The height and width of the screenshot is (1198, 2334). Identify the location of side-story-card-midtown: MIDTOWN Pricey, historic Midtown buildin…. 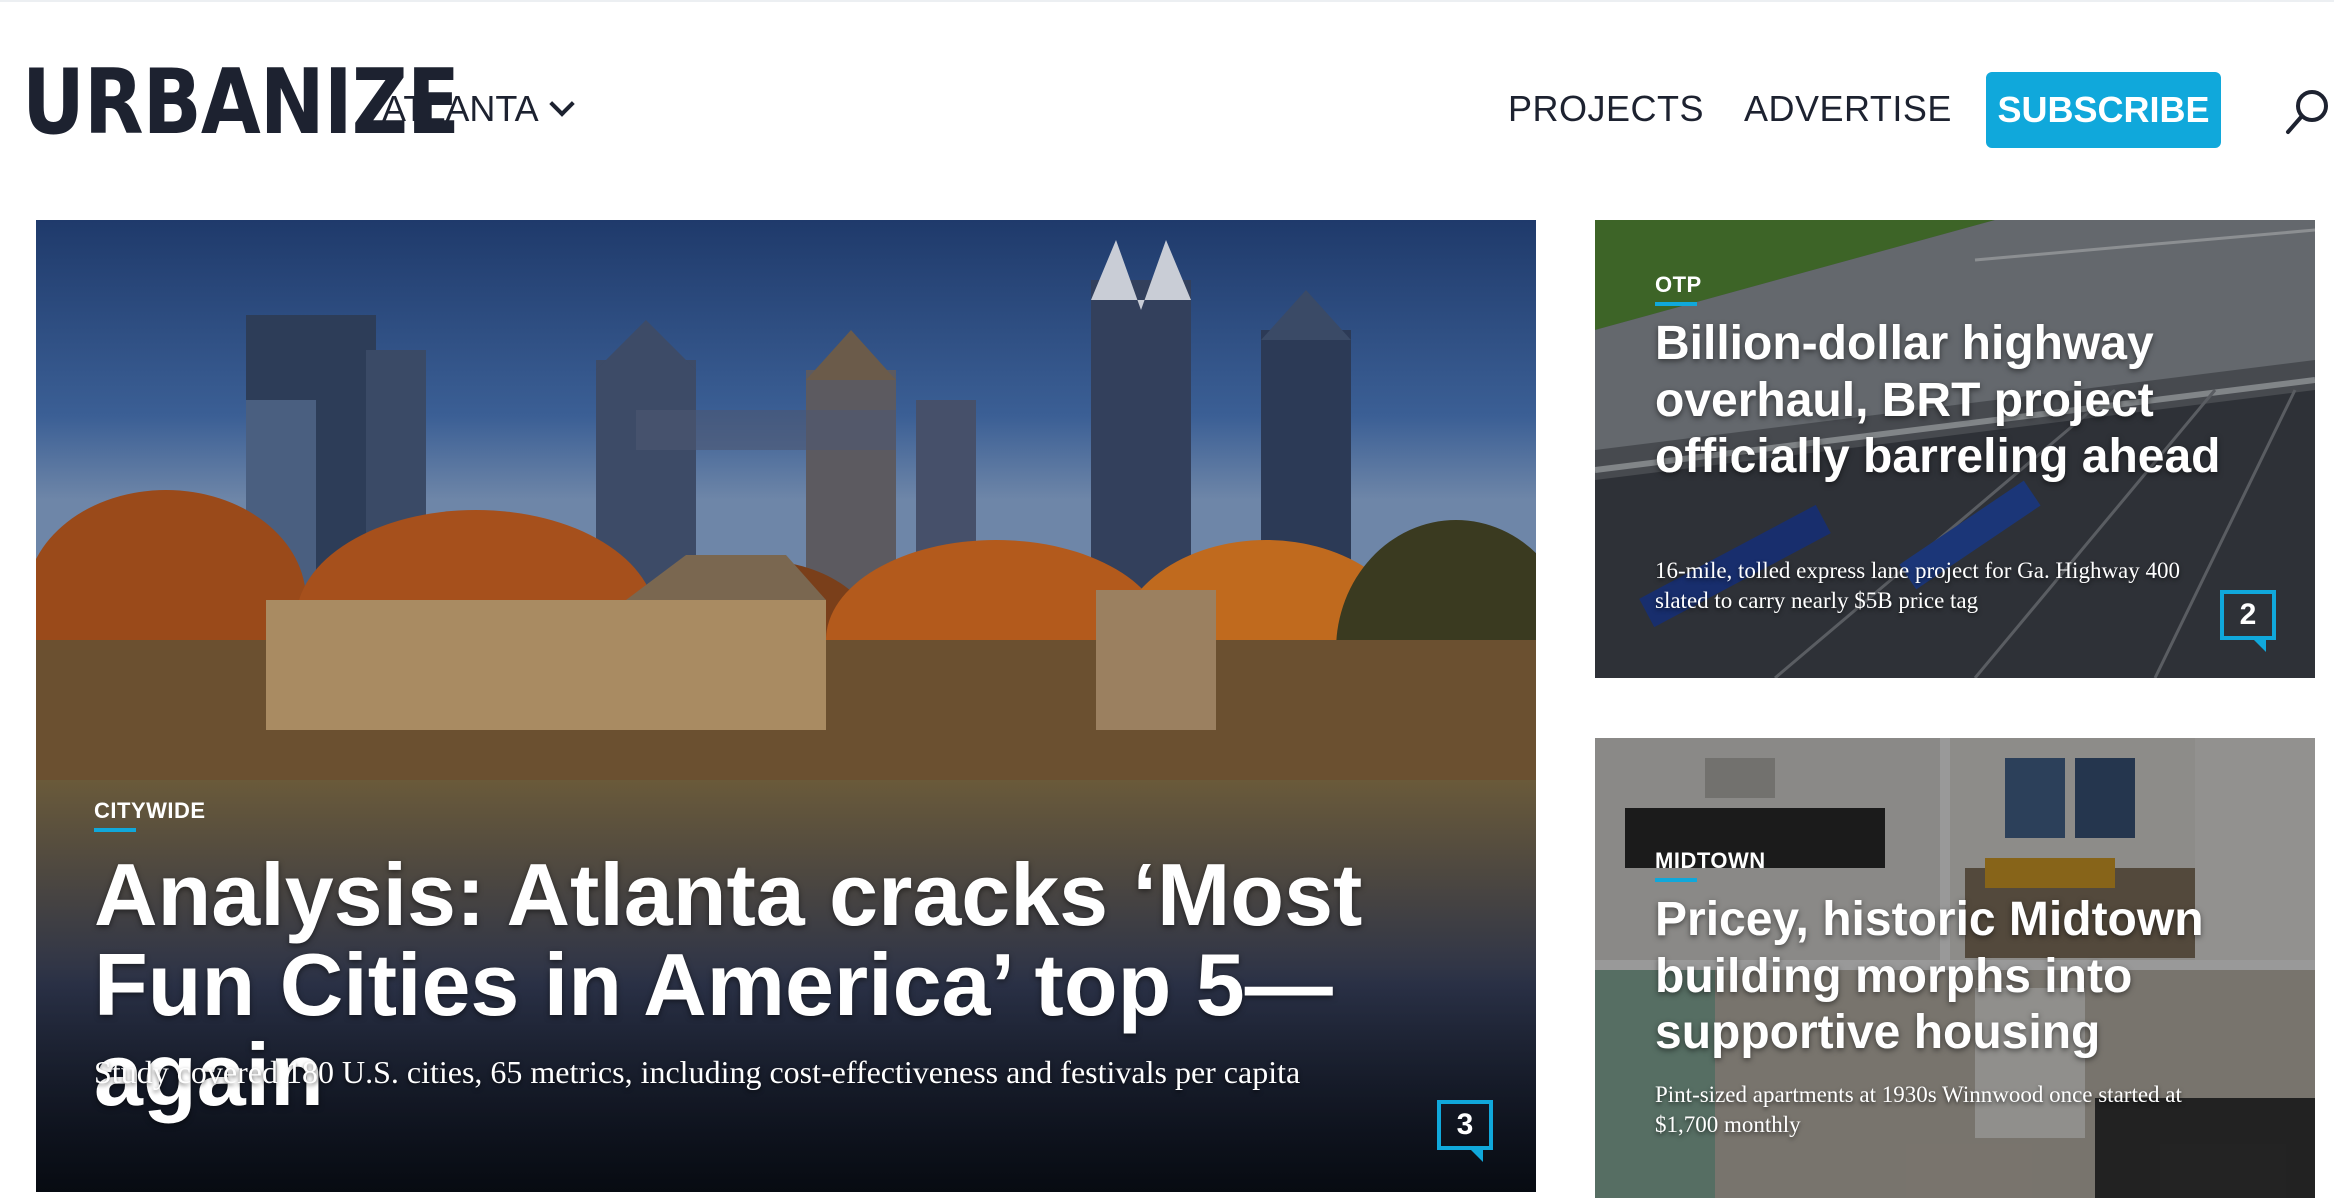
(1955, 968).